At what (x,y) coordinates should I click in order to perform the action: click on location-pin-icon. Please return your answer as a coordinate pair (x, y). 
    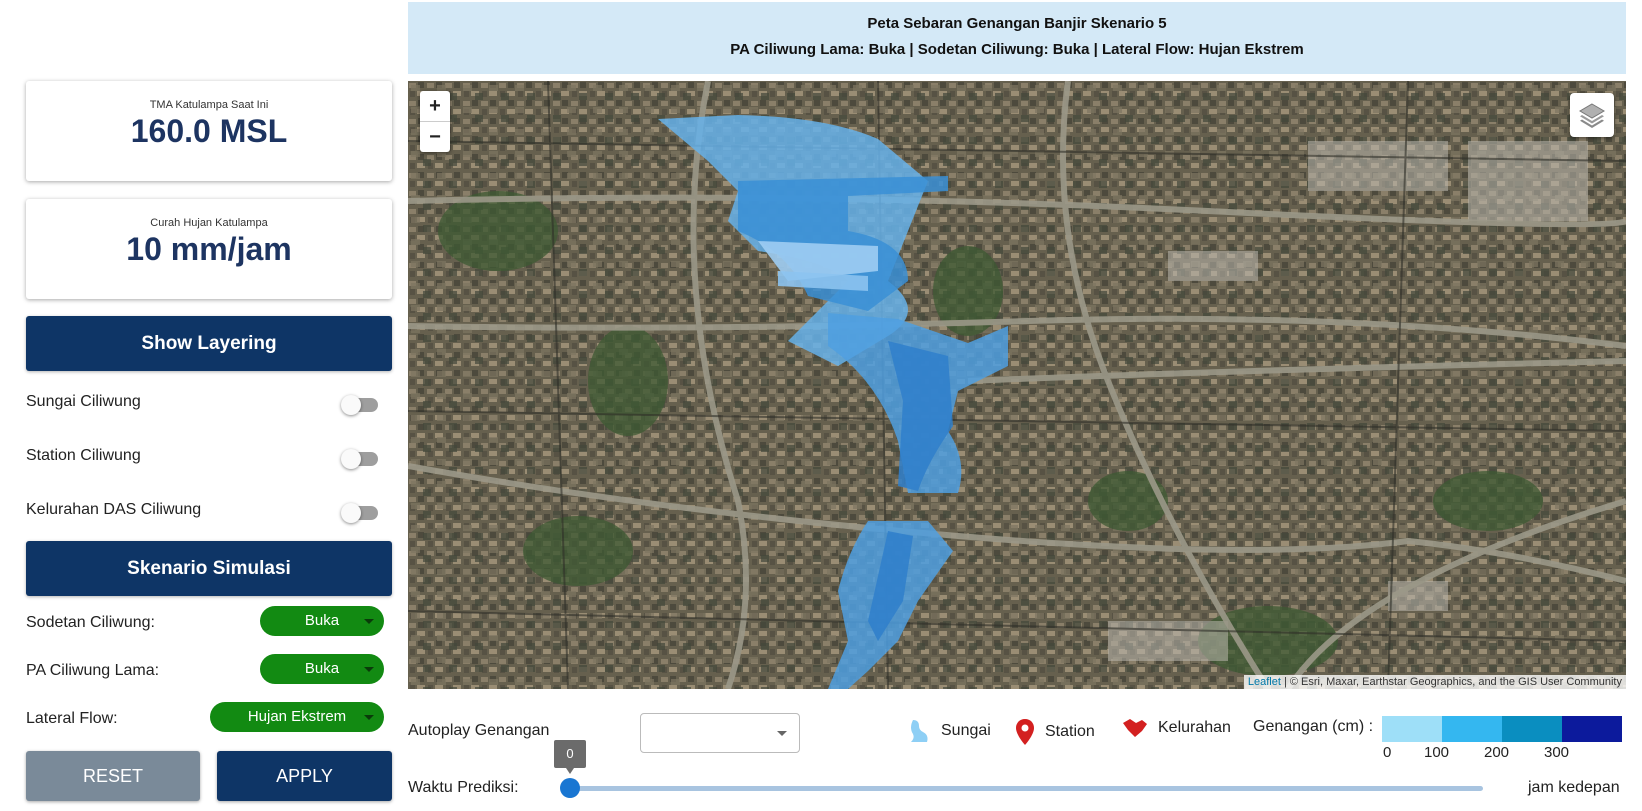
    Looking at the image, I should click on (1025, 732).